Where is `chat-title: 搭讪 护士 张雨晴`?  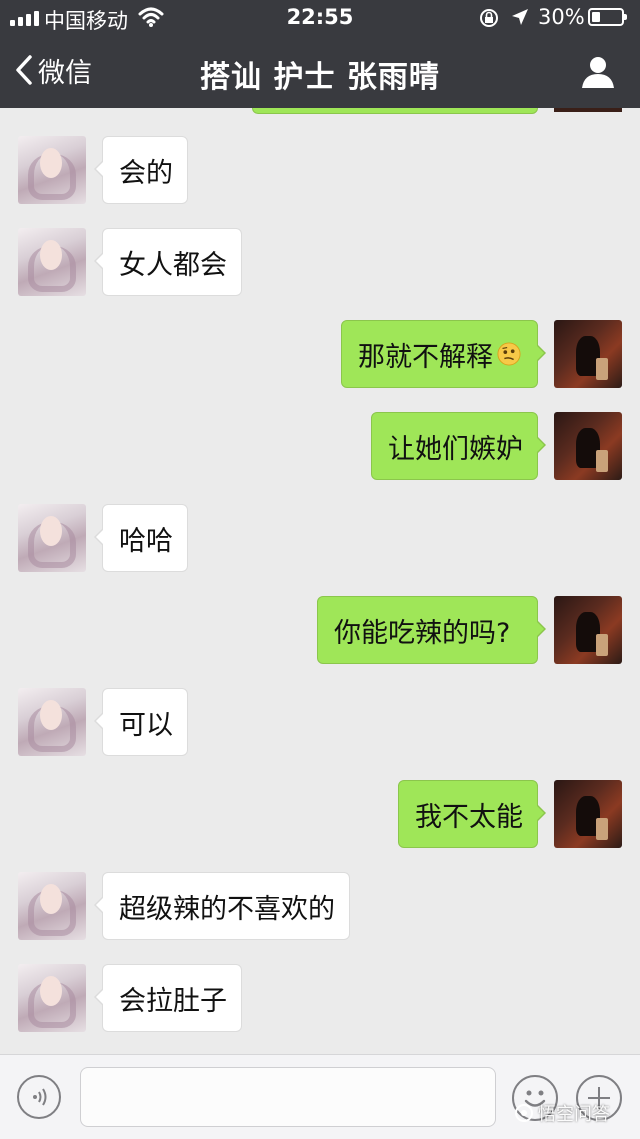 chat-title: 搭讪 护士 张雨晴 is located at coordinates (320, 77).